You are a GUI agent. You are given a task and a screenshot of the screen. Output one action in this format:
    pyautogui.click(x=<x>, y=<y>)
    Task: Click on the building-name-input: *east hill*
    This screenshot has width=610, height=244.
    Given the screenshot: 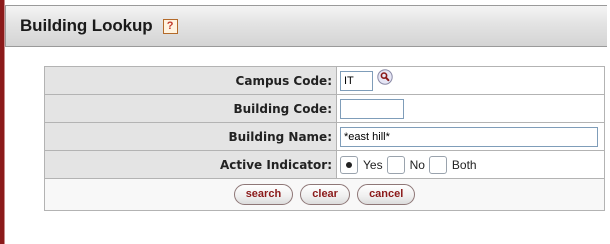 What is the action you would take?
    pyautogui.click(x=469, y=136)
    